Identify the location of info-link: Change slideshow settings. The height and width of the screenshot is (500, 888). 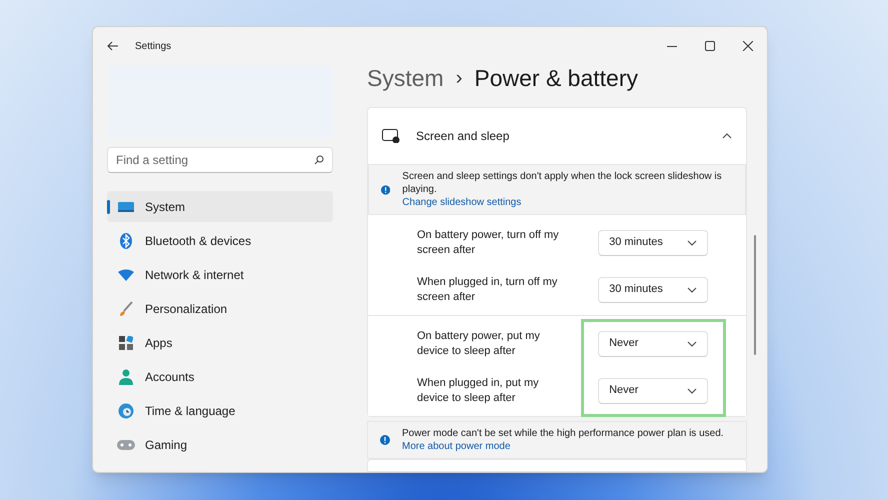
(462, 202).